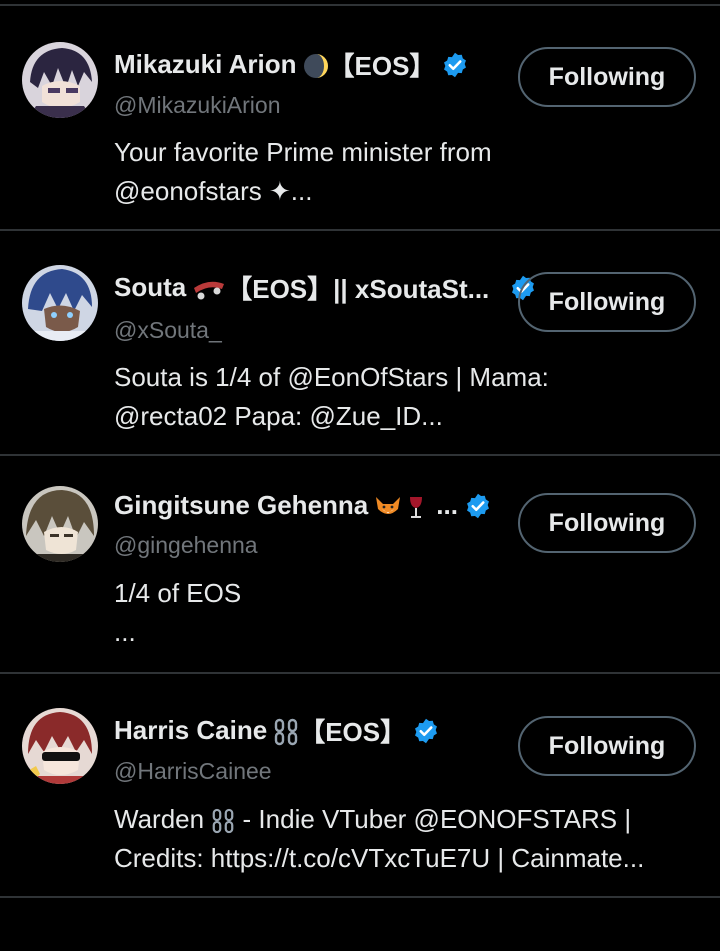 This screenshot has height=951, width=720. I want to click on display-name-text: Mikazuki Arion, so click(205, 64).